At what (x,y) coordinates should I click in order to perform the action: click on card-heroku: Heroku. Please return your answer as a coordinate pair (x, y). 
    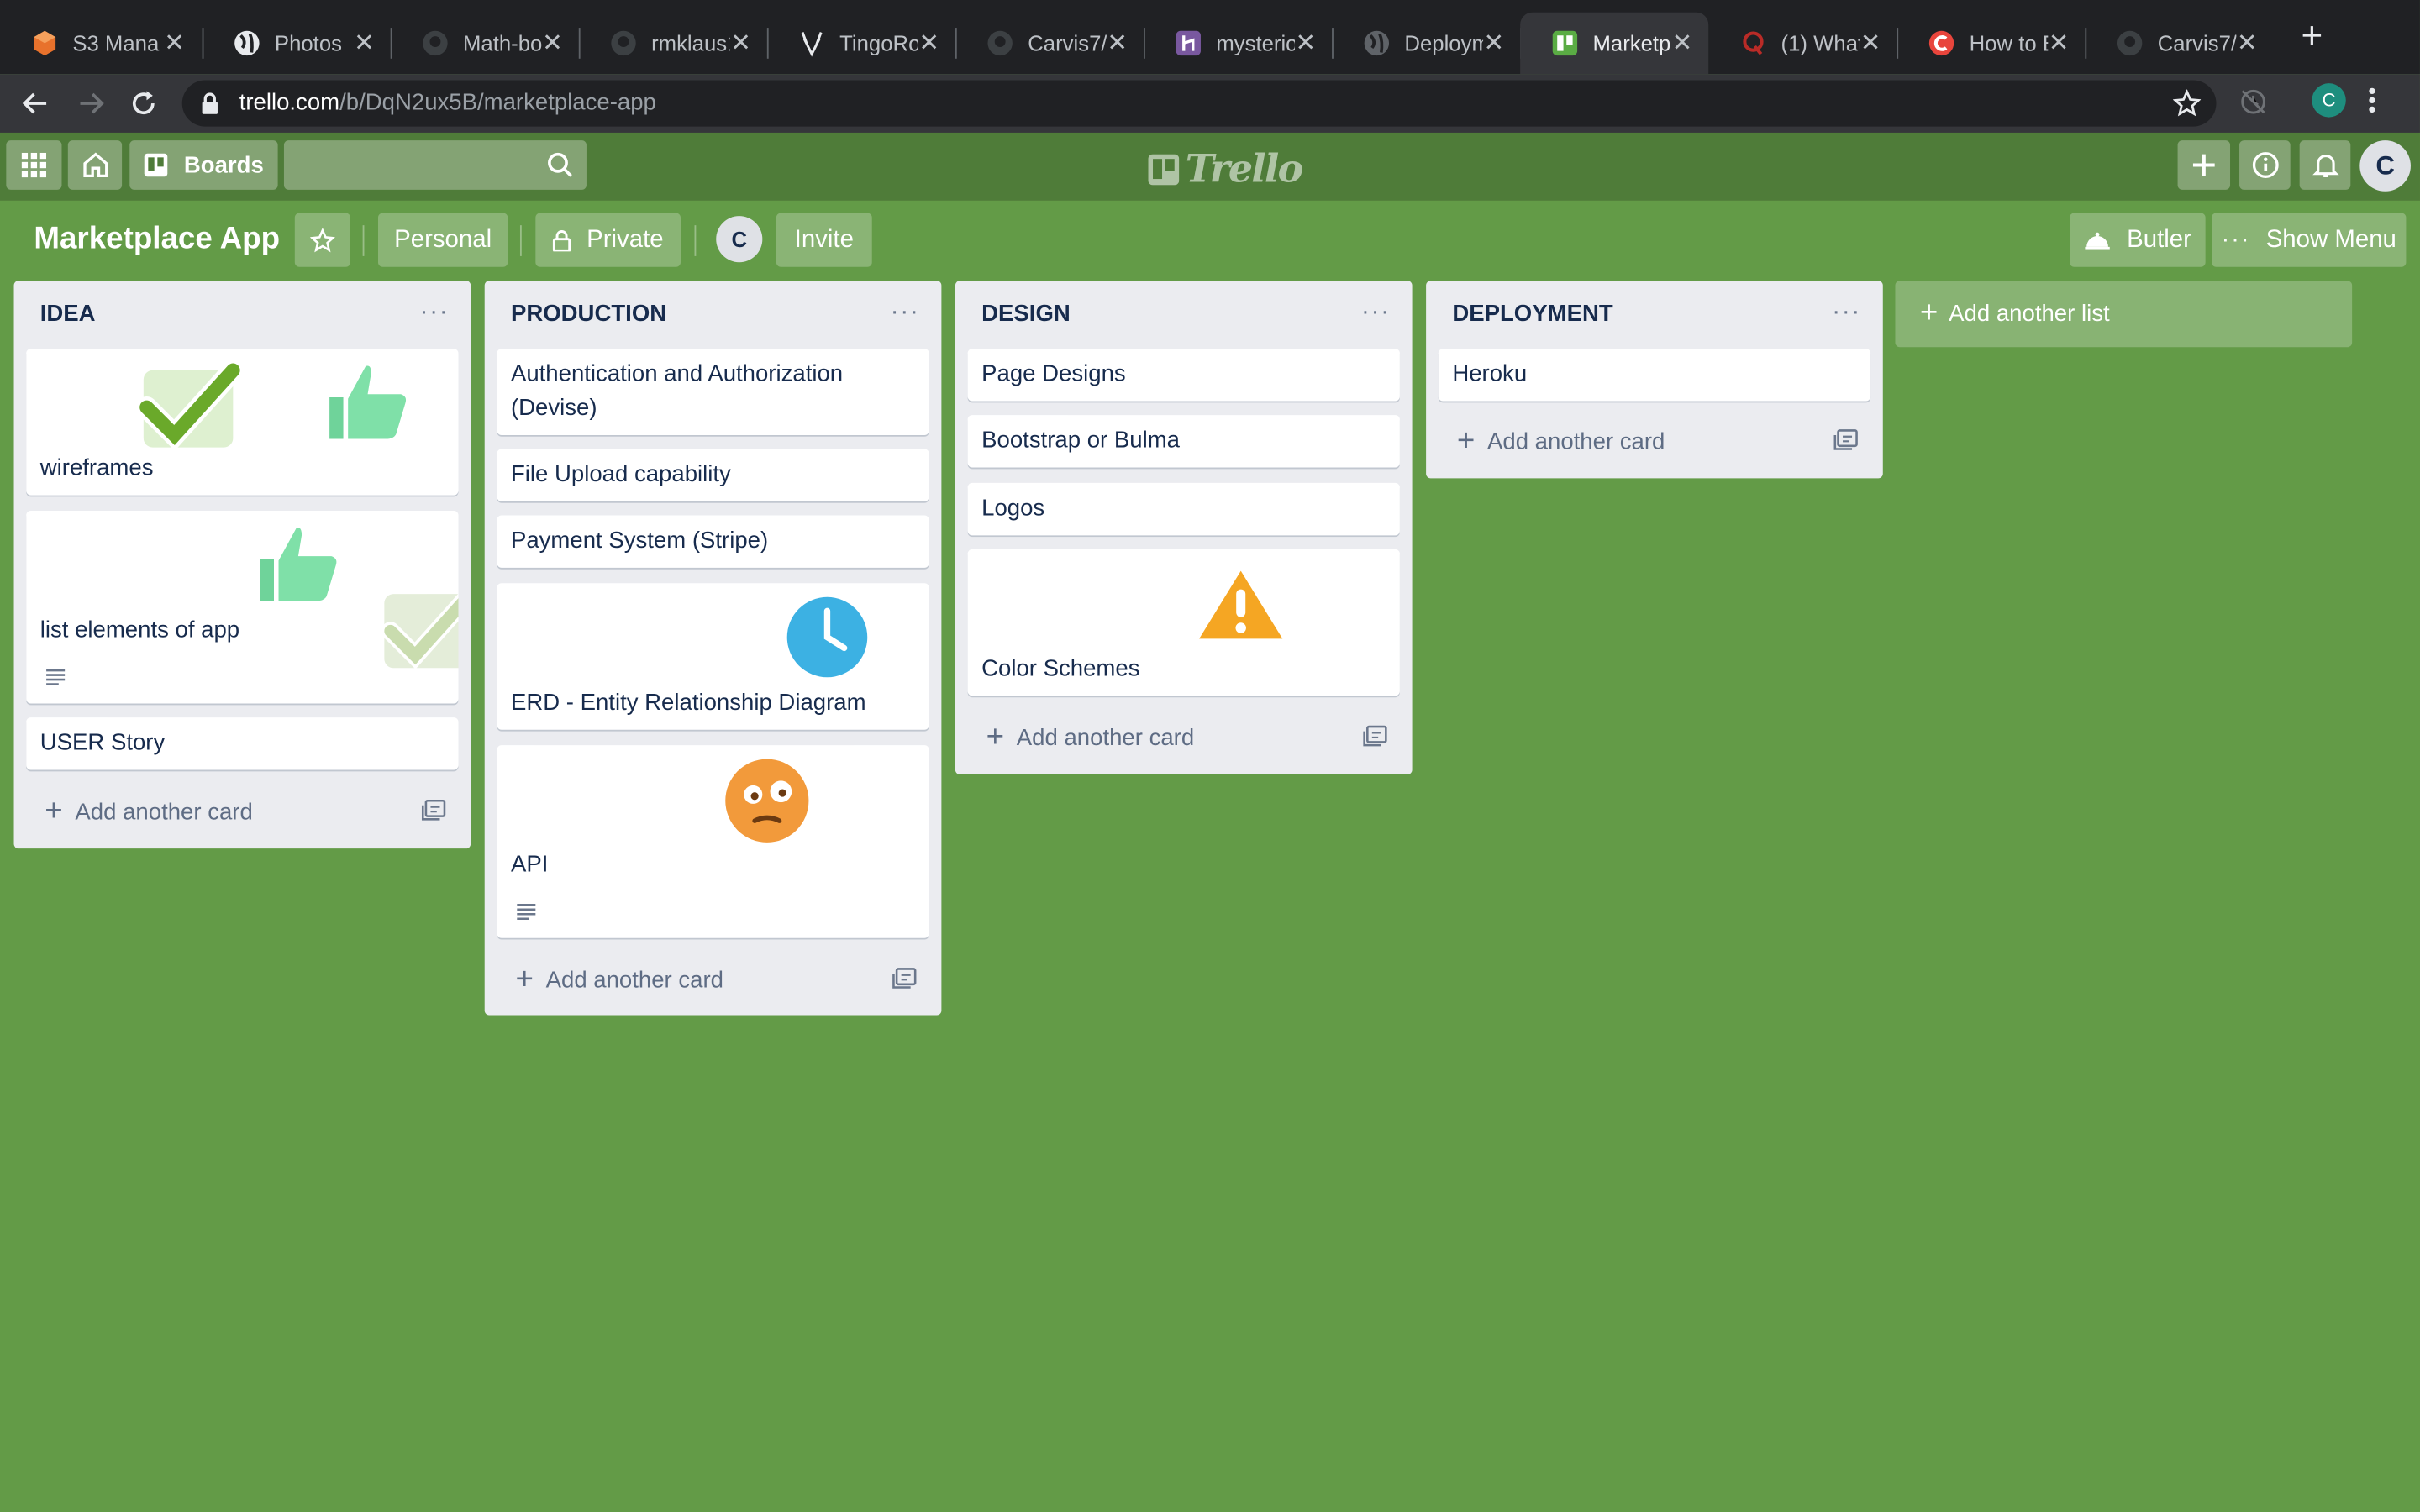
    Looking at the image, I should click on (1654, 375).